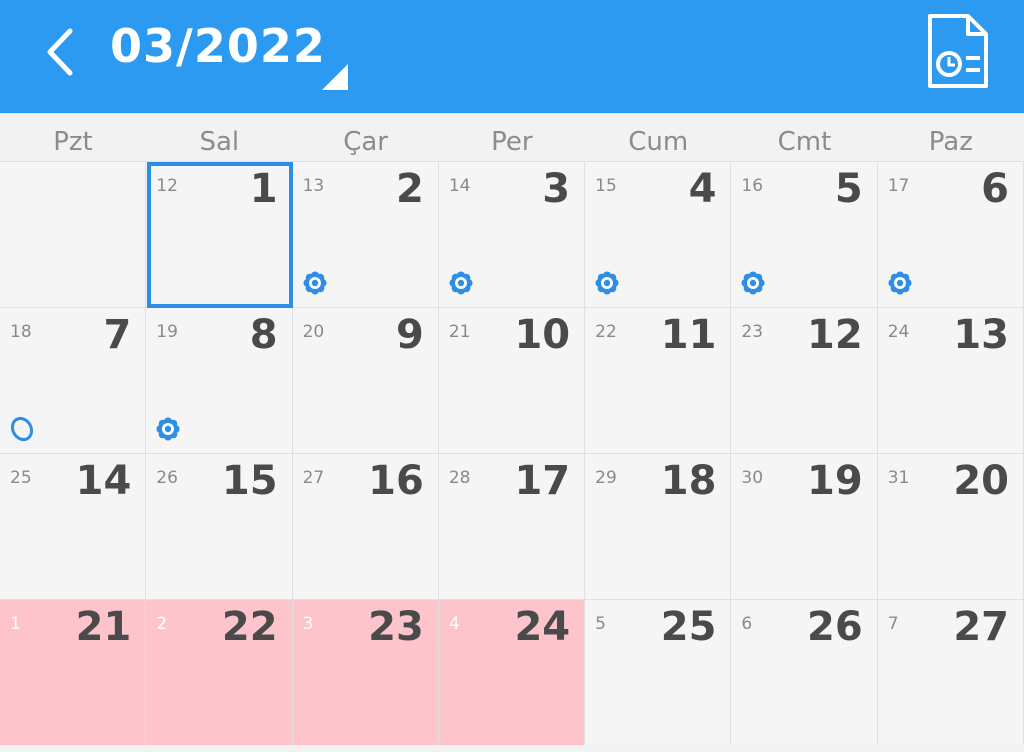 The height and width of the screenshot is (752, 1024). What do you see at coordinates (606, 332) in the screenshot?
I see `cycle-day-number: 22` at bounding box center [606, 332].